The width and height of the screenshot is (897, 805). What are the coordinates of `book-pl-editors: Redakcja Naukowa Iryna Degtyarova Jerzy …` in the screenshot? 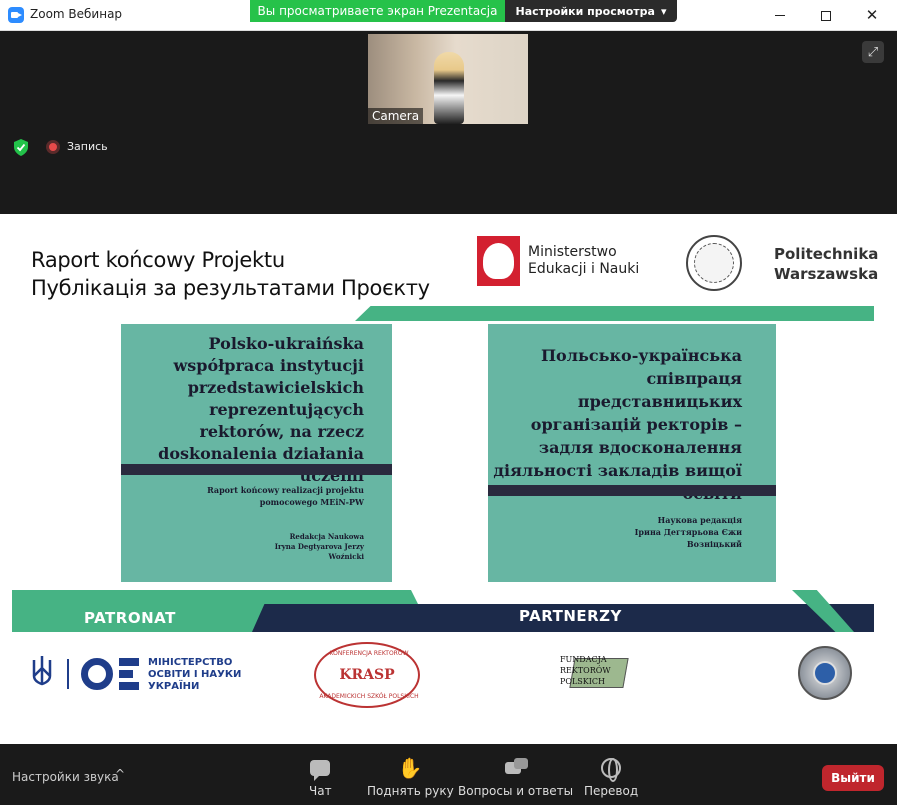 It's located at (319, 546).